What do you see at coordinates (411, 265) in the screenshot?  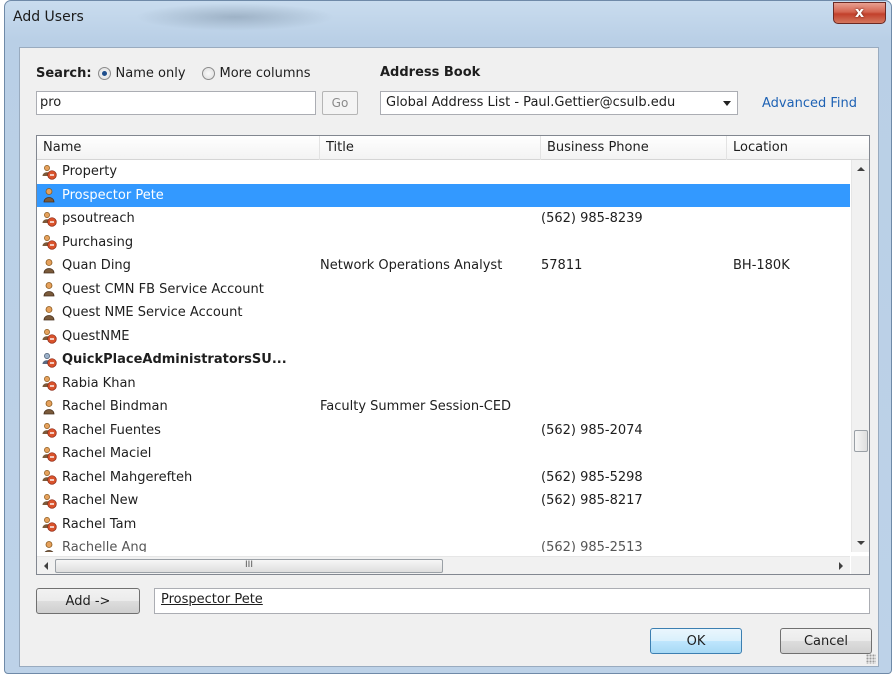 I see `cell-title: Network Operations Analyst` at bounding box center [411, 265].